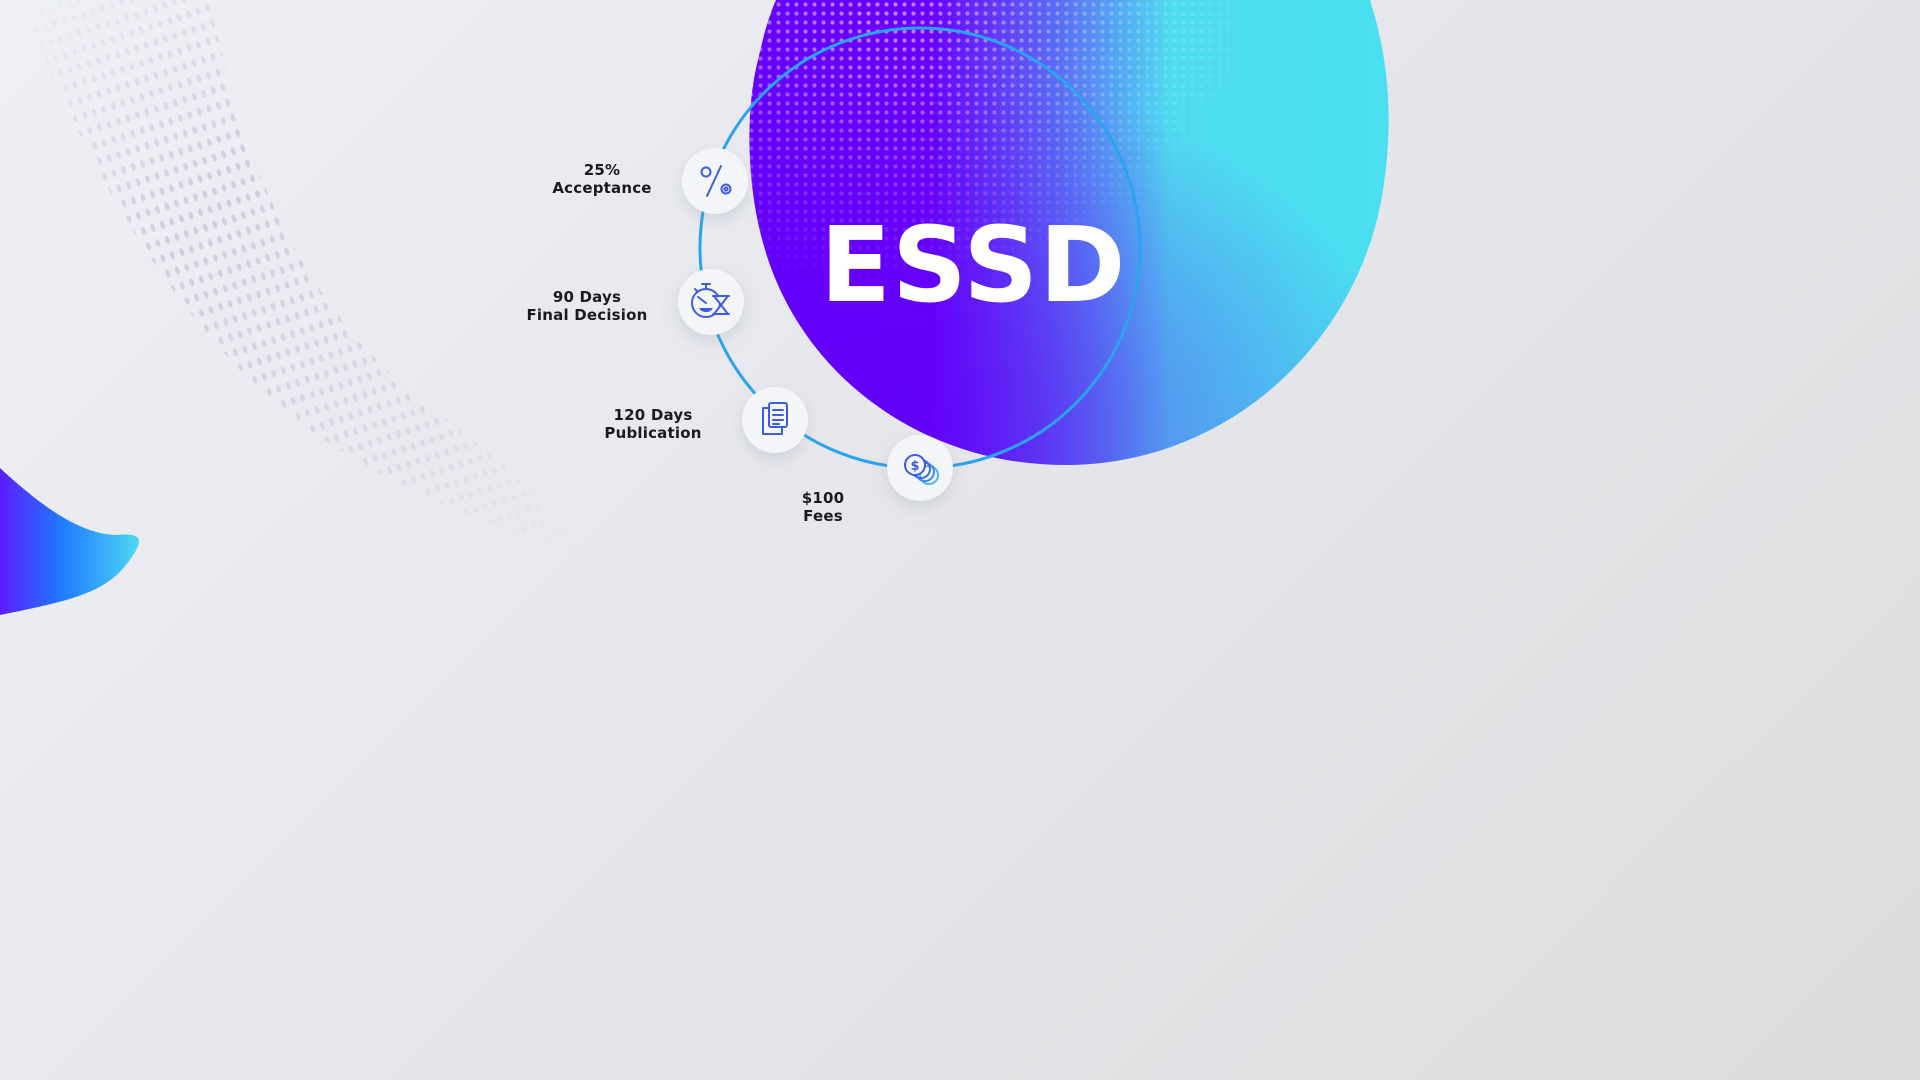  I want to click on stat-acceptance-value: 25%, so click(602, 170).